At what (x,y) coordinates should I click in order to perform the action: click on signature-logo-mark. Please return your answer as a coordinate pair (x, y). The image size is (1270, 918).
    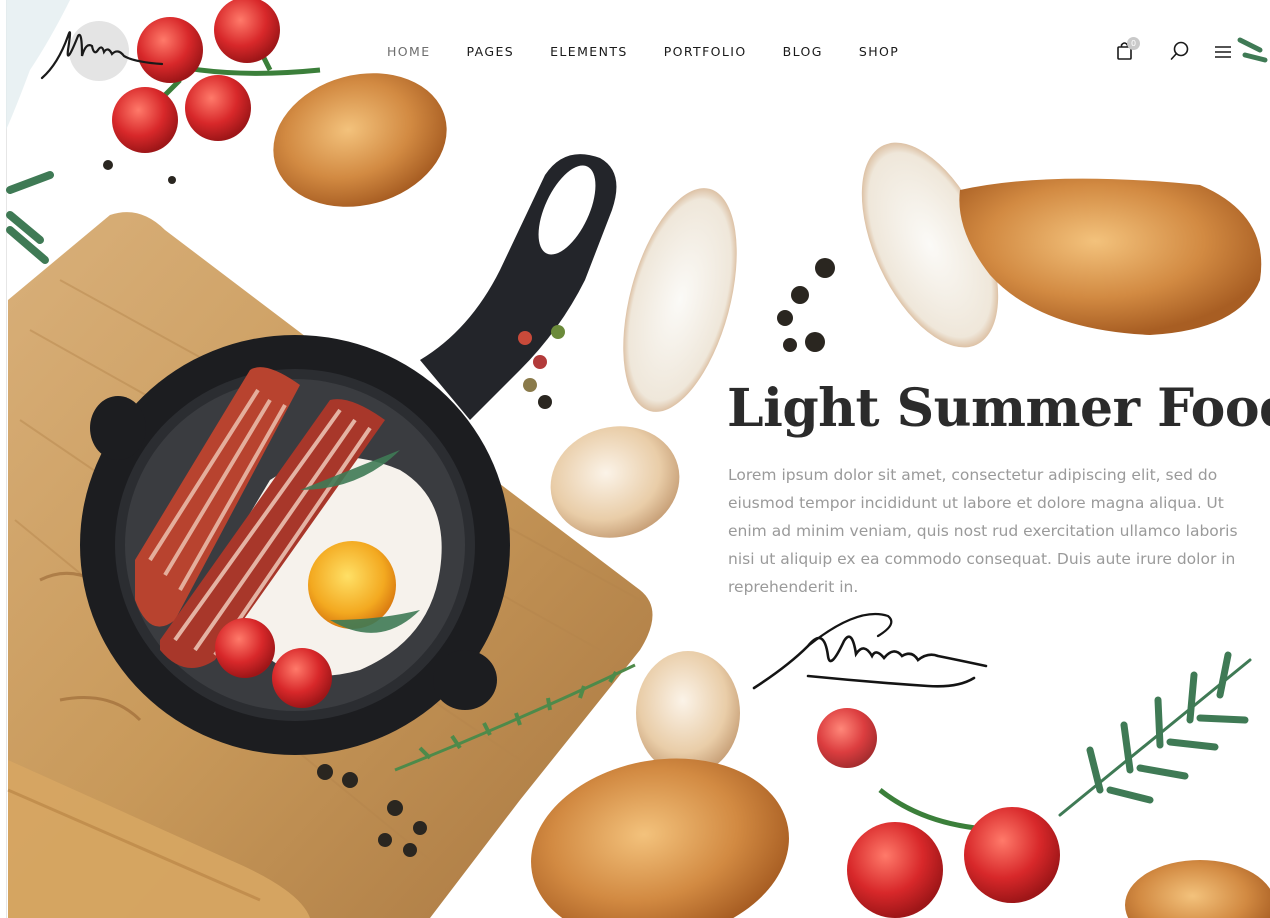
    Looking at the image, I should click on (102, 55).